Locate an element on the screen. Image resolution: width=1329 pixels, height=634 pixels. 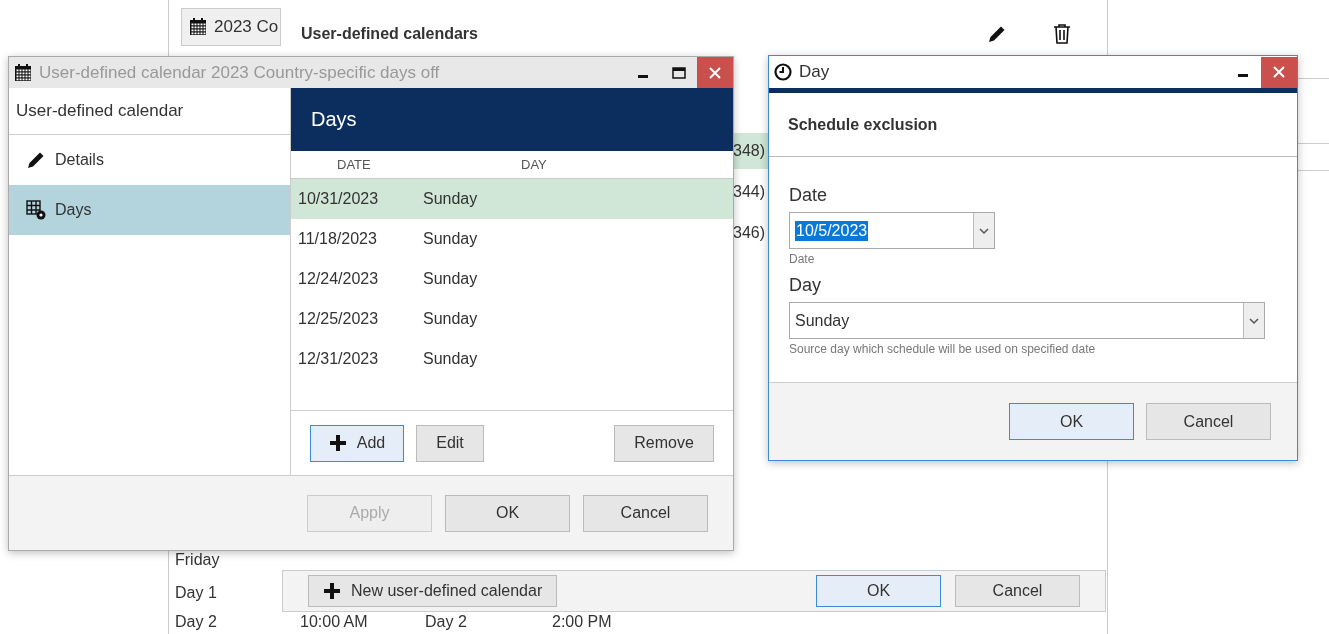
field-label: Day is located at coordinates (805, 285).